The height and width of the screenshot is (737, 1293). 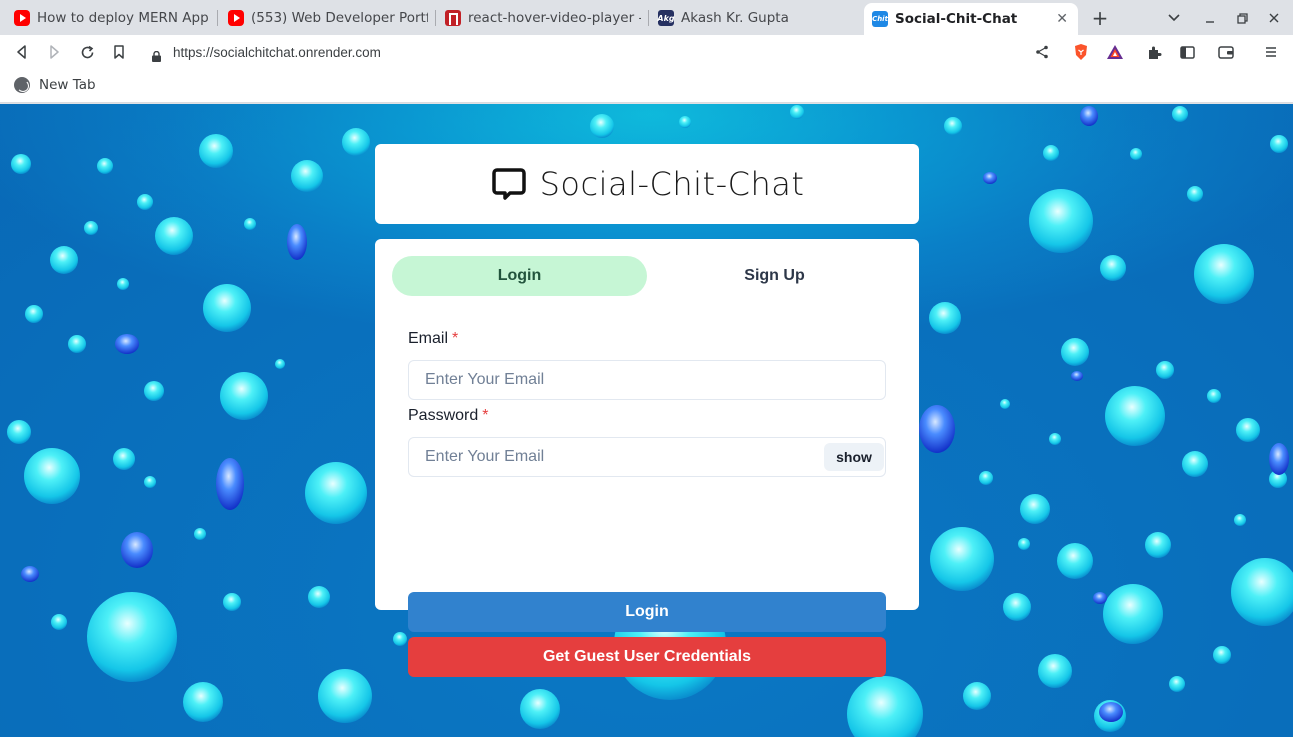 I want to click on browser-tab-title: Akash Kr. Gupta, so click(x=735, y=18).